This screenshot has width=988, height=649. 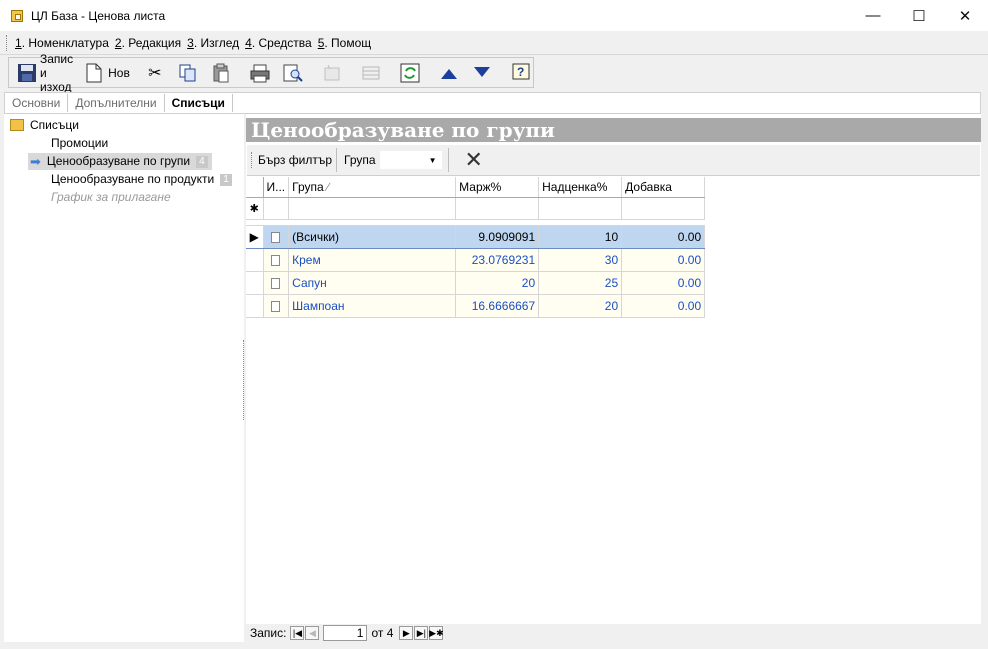 What do you see at coordinates (580, 236) in the screenshot?
I see `cell-markup: 10` at bounding box center [580, 236].